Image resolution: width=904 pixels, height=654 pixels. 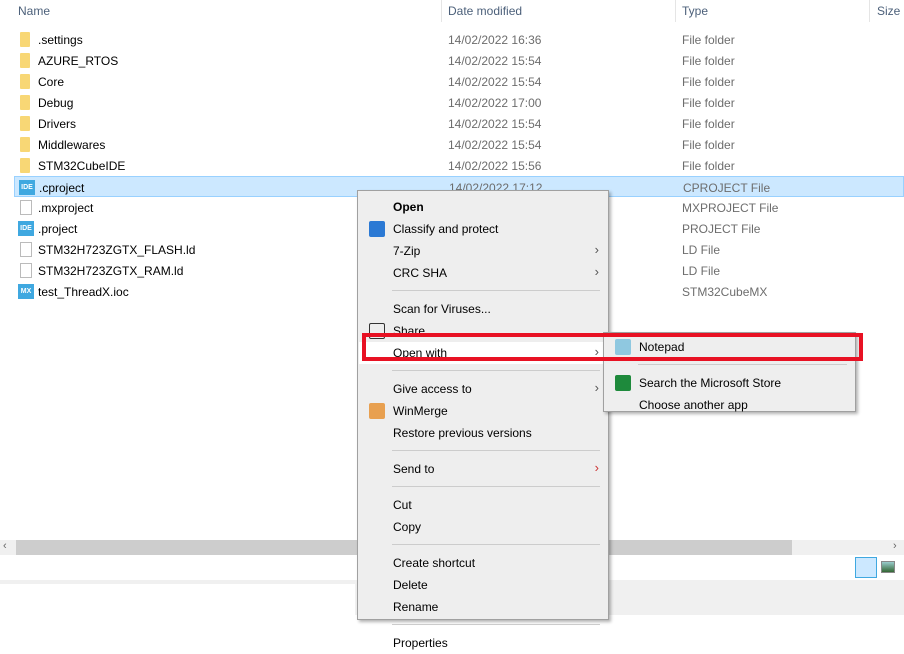 What do you see at coordinates (710, 383) in the screenshot?
I see `menu-item-label: Search the Microsoft Store` at bounding box center [710, 383].